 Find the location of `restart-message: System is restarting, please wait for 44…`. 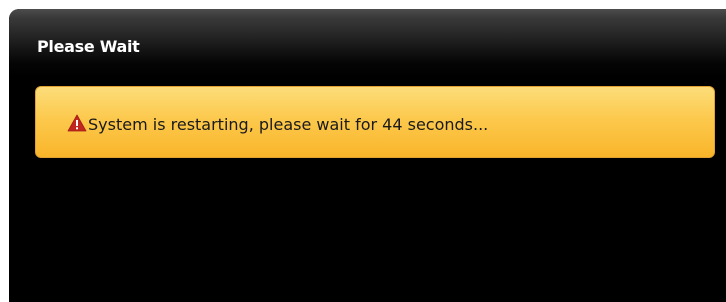

restart-message: System is restarting, please wait for 44… is located at coordinates (288, 124).